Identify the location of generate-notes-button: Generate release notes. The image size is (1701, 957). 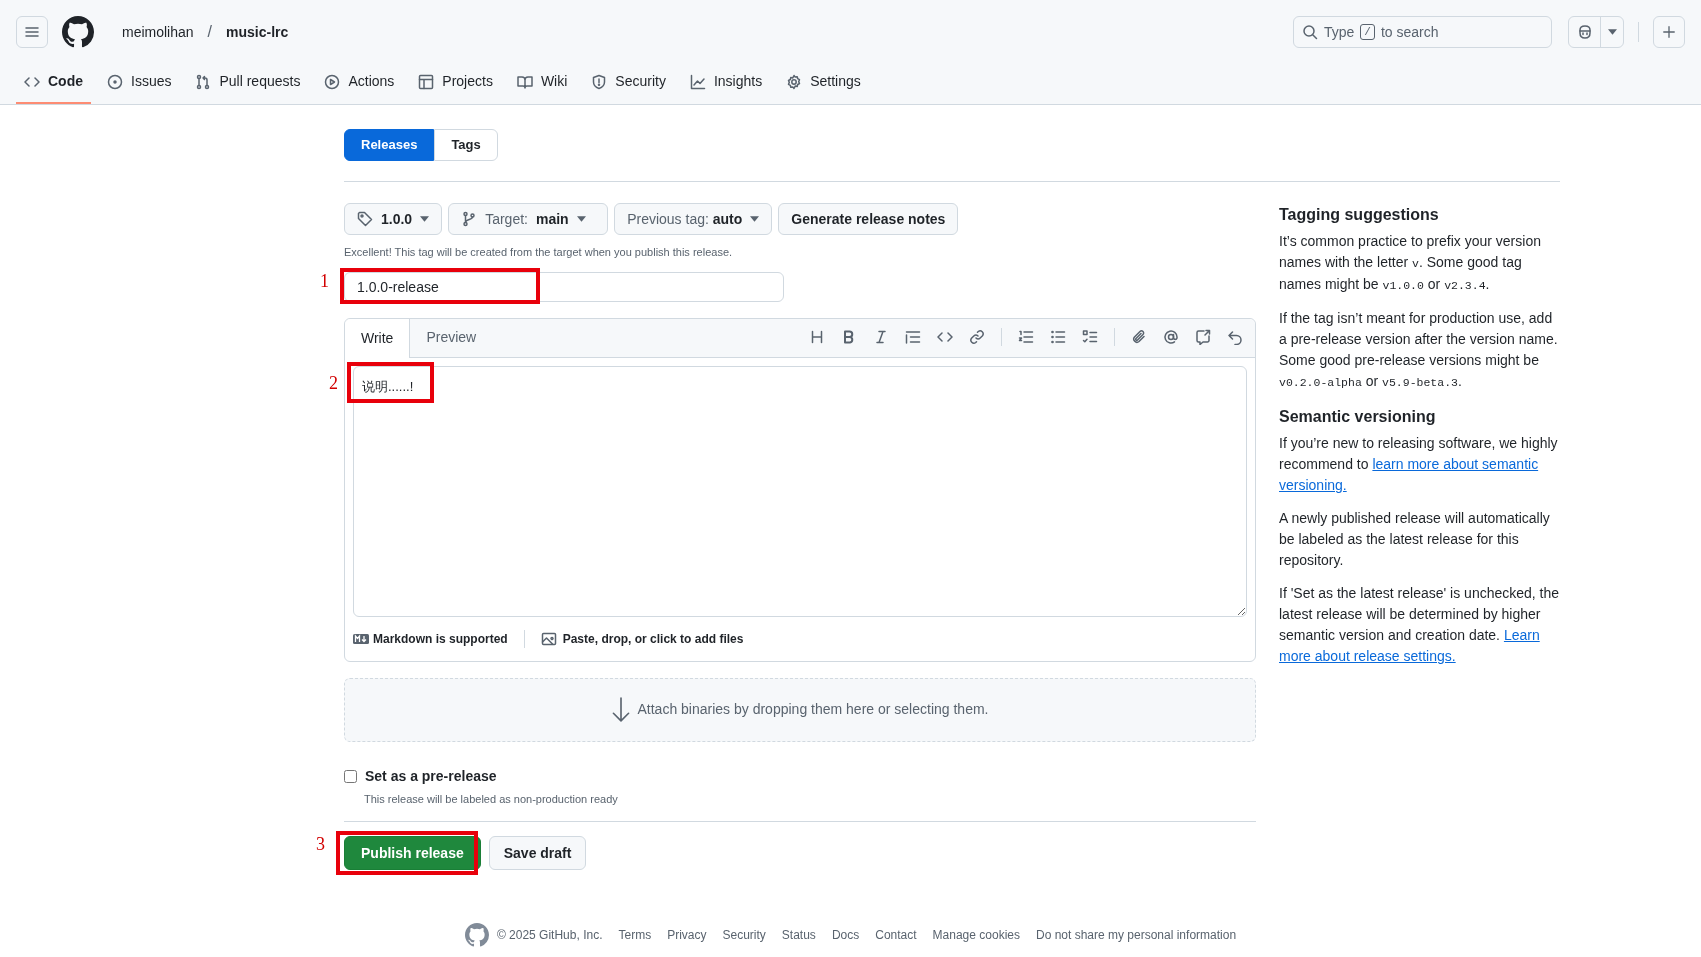
(868, 219).